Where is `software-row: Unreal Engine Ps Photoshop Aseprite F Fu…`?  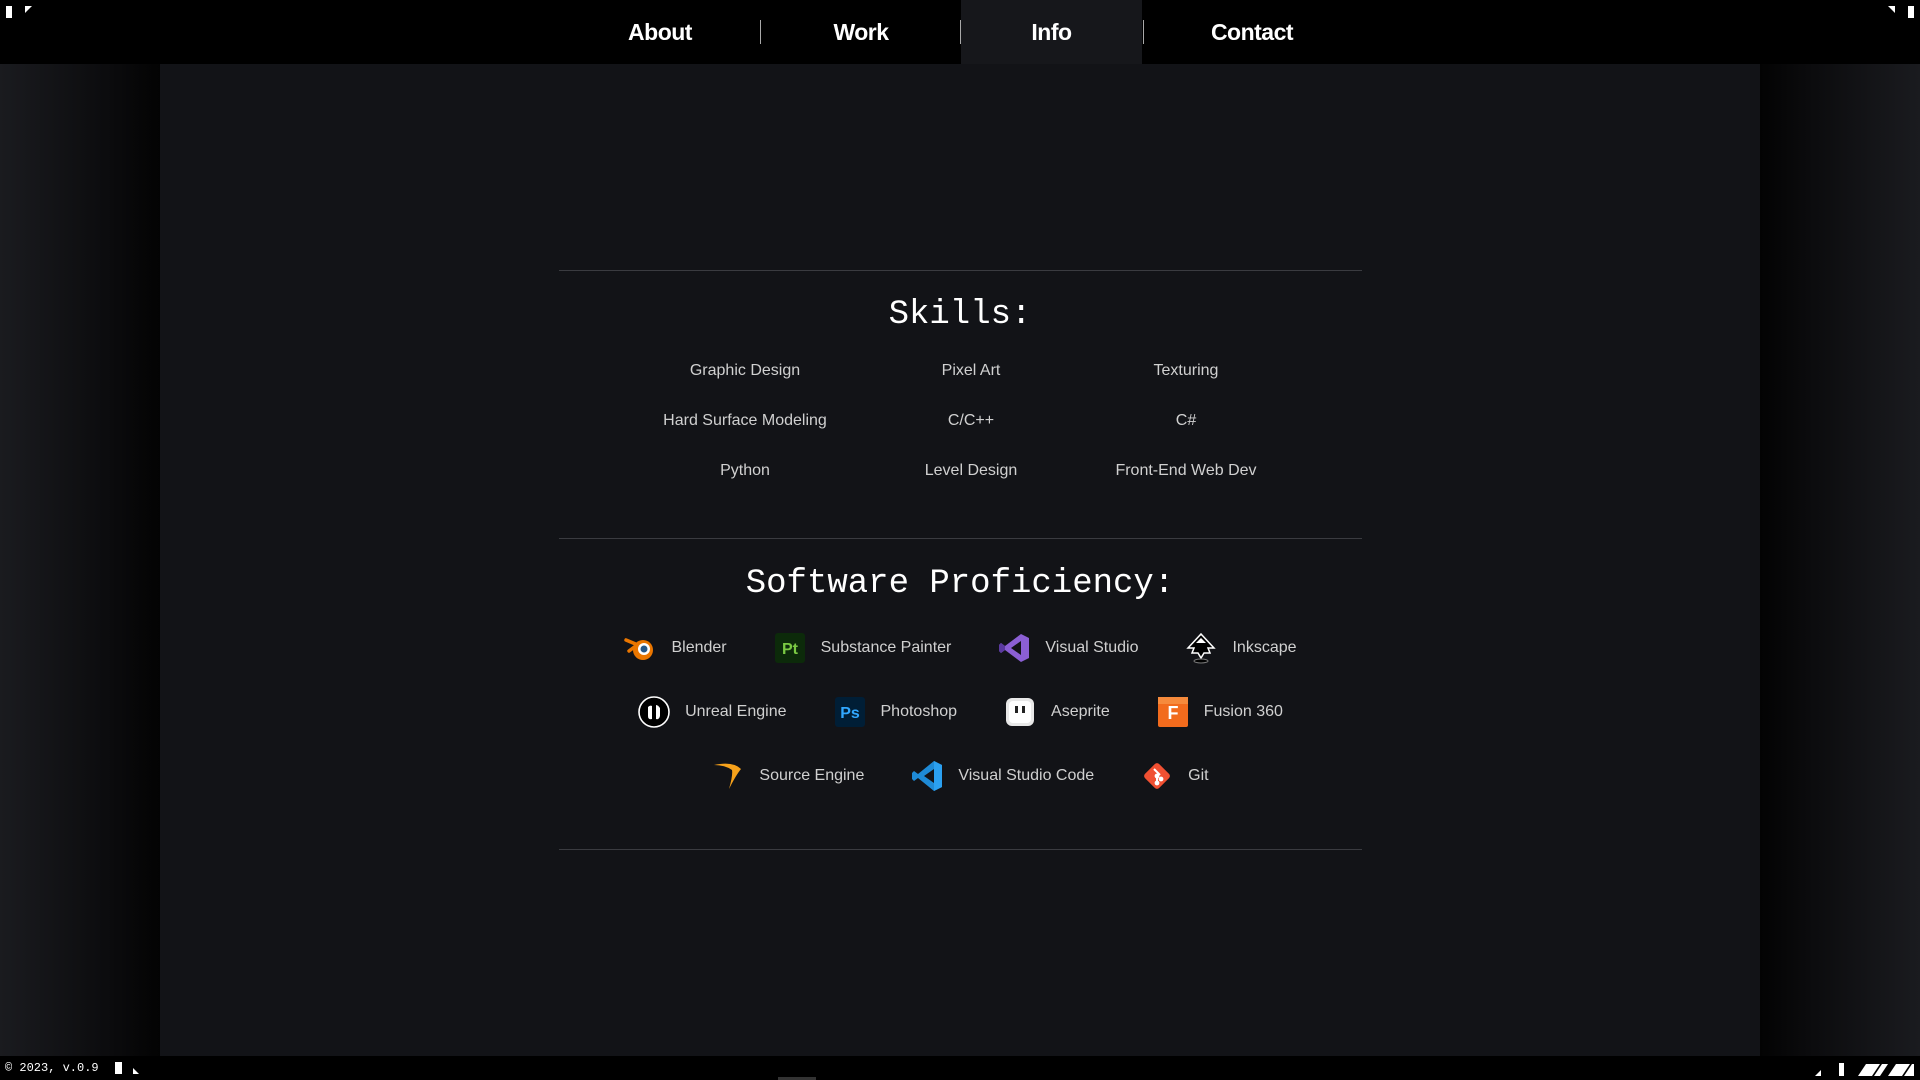 software-row: Unreal Engine Ps Photoshop Aseprite F Fu… is located at coordinates (960, 712).